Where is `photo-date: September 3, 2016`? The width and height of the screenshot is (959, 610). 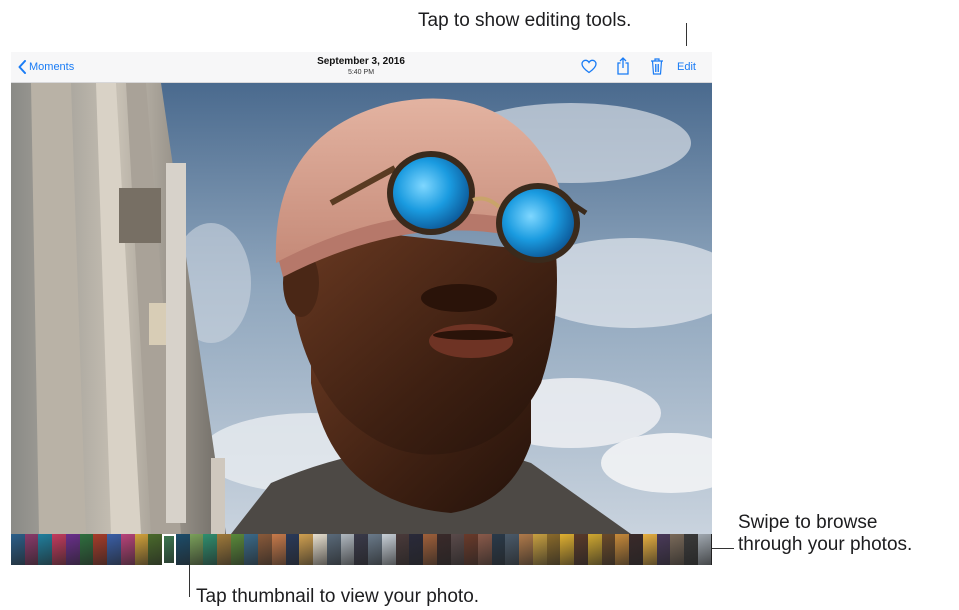
photo-date: September 3, 2016 is located at coordinates (361, 61).